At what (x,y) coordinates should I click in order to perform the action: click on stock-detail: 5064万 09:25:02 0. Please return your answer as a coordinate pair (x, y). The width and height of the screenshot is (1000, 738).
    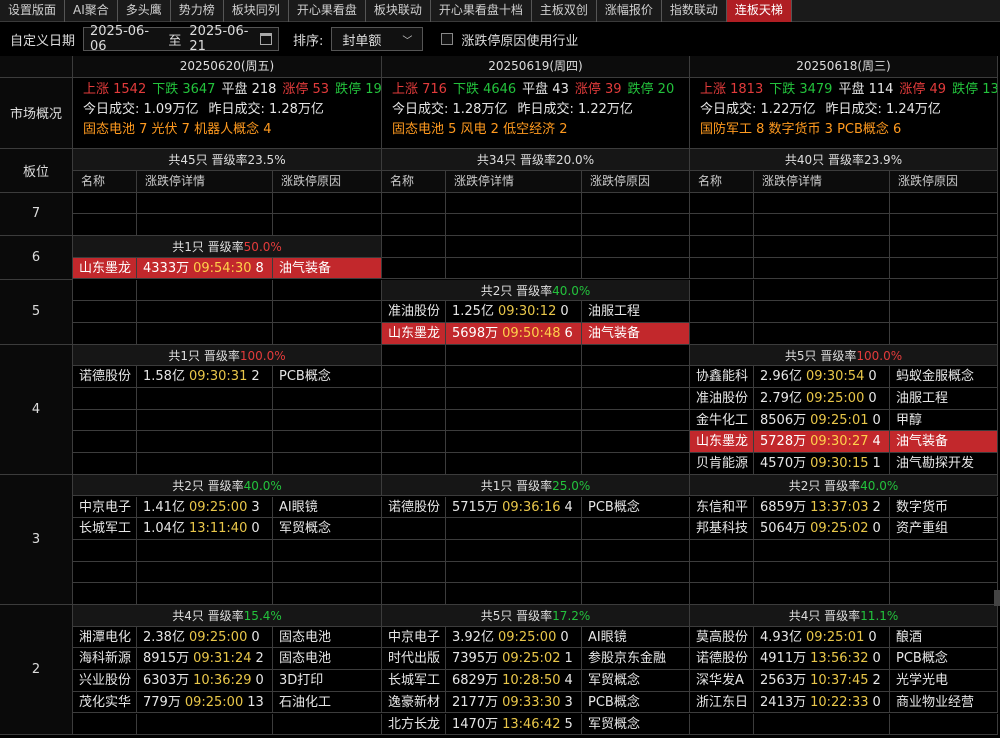
    Looking at the image, I should click on (822, 529).